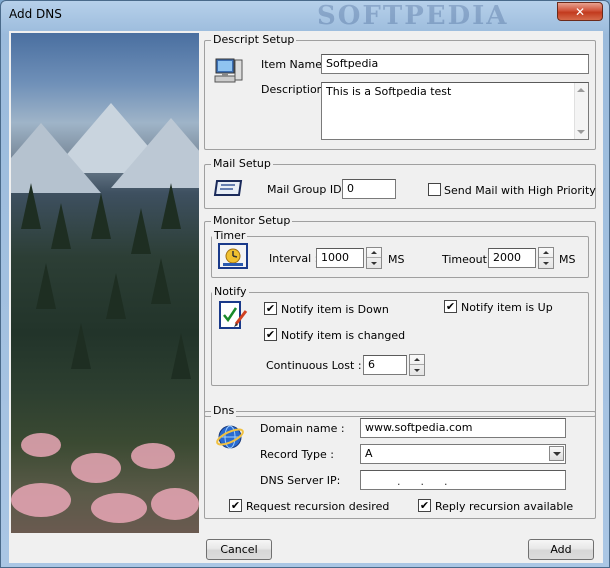  Describe the element at coordinates (254, 39) in the screenshot. I see `descript-setup-legend: Descript Setup` at that location.